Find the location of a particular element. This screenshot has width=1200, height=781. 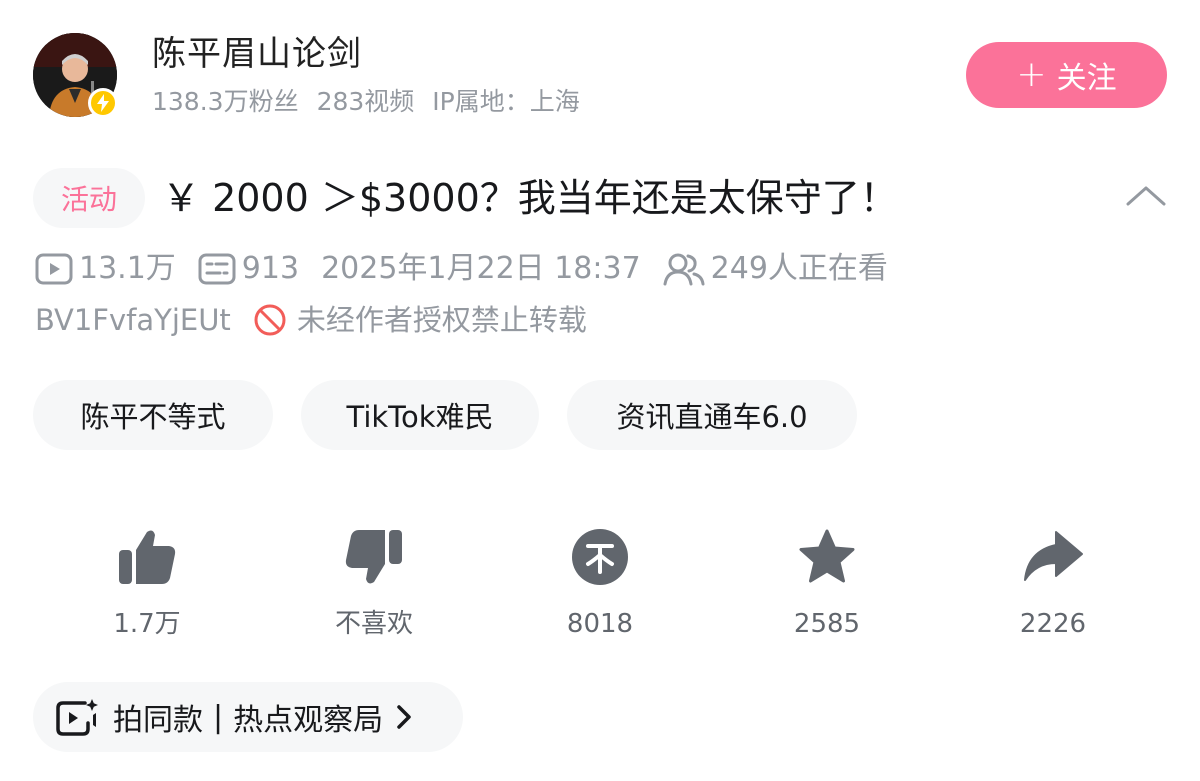

follower-count: 138.3万粉丝 is located at coordinates (225, 101).